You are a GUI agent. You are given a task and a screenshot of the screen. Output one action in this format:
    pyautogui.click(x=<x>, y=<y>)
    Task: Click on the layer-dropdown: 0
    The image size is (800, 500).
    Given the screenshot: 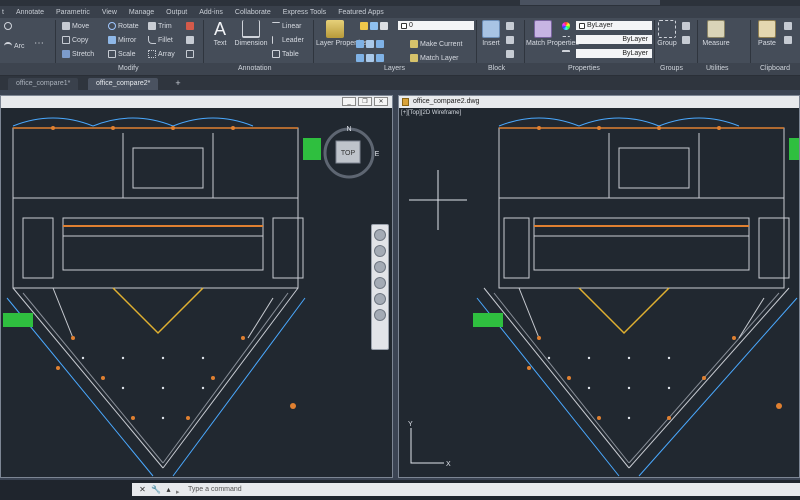 What is the action you would take?
    pyautogui.click(x=436, y=25)
    